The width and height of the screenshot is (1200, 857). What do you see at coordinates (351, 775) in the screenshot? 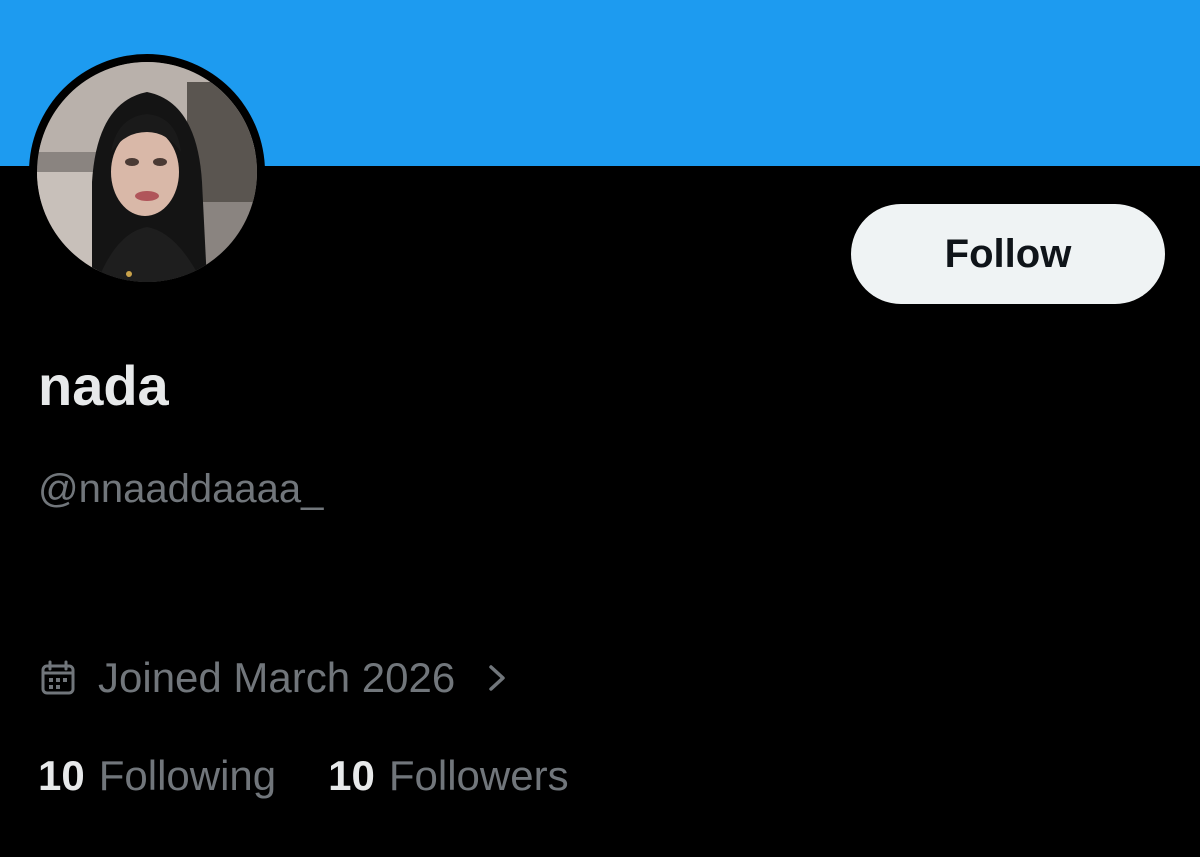
I see `followers-count: 10` at bounding box center [351, 775].